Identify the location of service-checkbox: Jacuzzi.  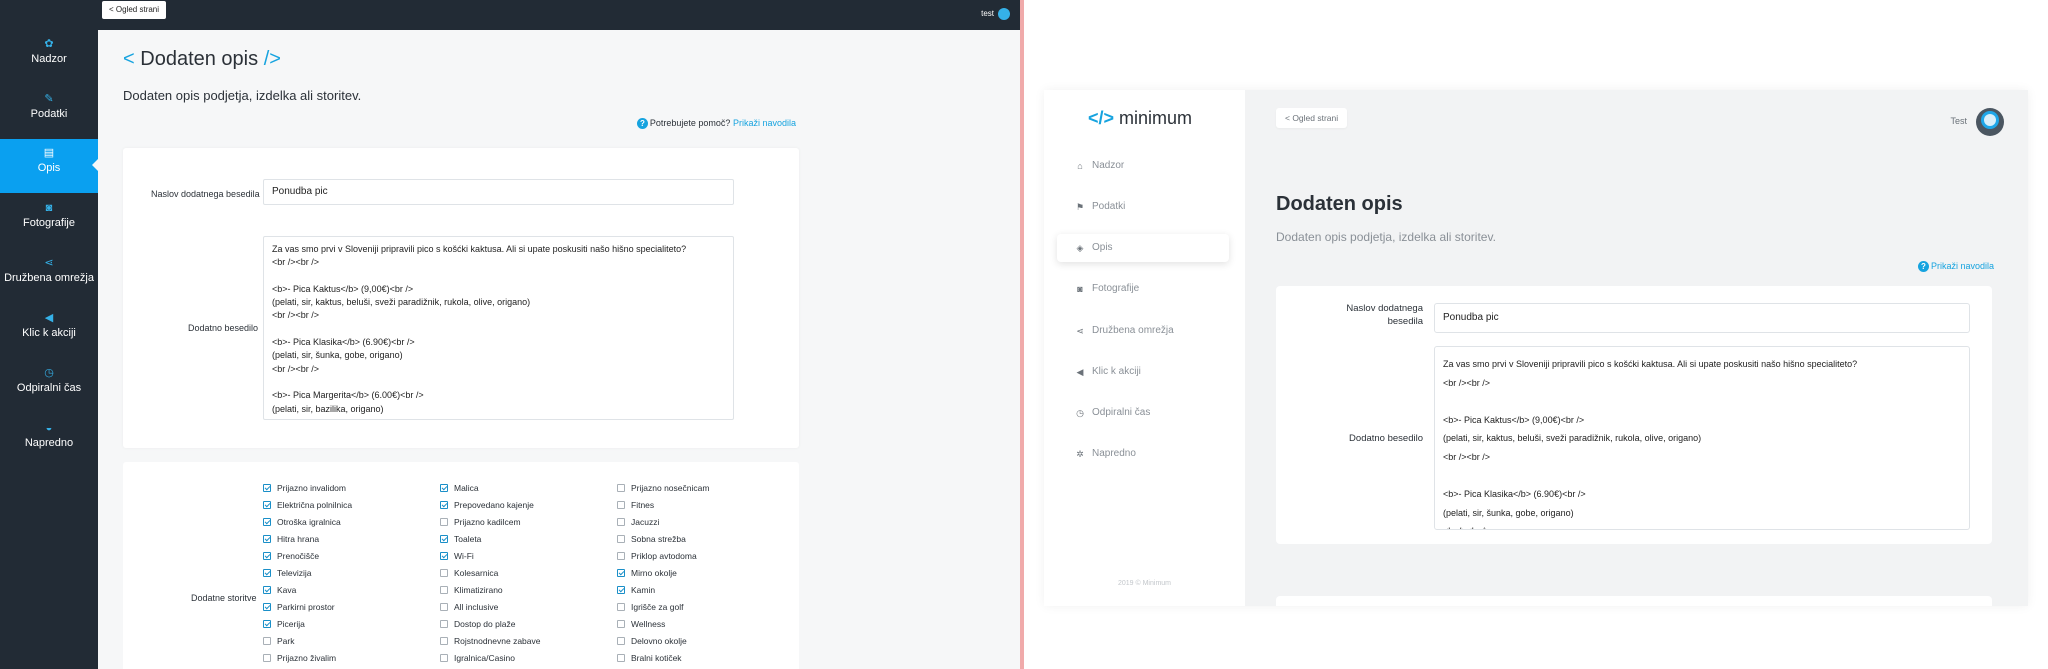
(638, 522).